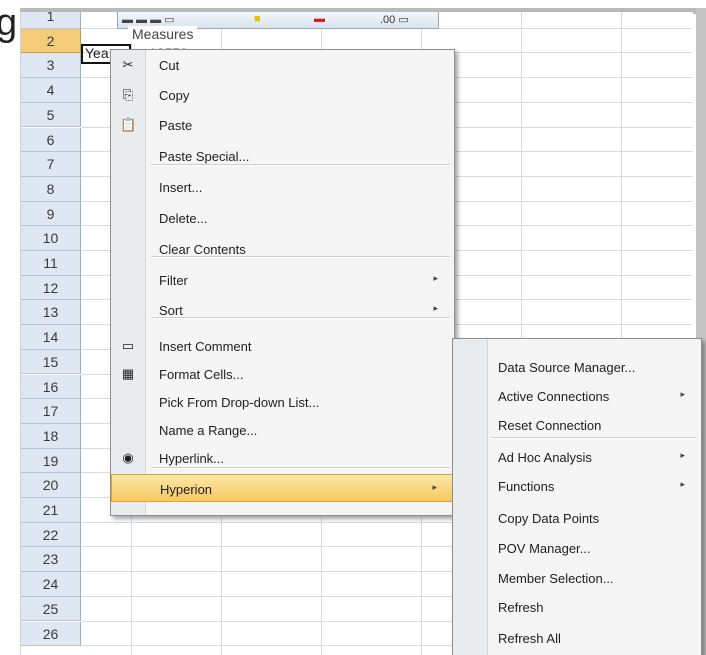  I want to click on row-header-18: 18, so click(51, 436).